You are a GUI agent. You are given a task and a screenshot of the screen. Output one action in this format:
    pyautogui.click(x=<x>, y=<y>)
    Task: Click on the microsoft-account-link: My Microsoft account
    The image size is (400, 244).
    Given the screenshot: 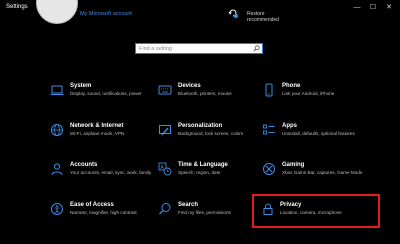 What is the action you would take?
    pyautogui.click(x=106, y=14)
    